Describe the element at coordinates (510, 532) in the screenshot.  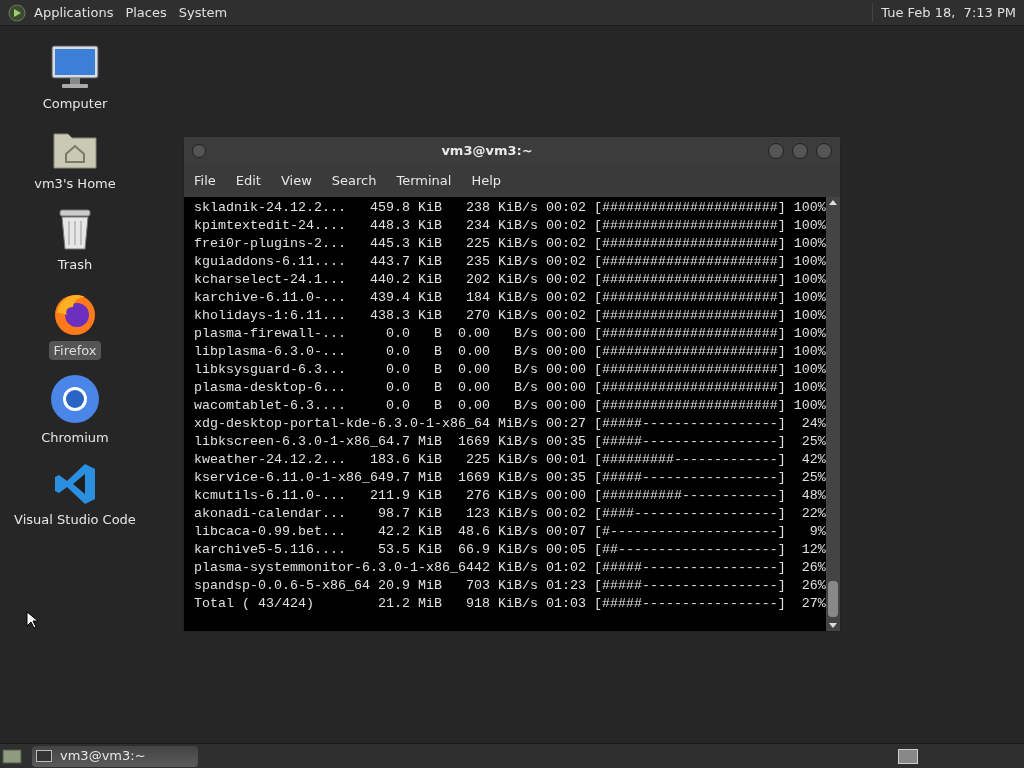
I see `terminal-line: libcaca-0.99.bet... 42.2 KiB 48.6 KiB/s 00:07 [#---------------------] 9%` at that location.